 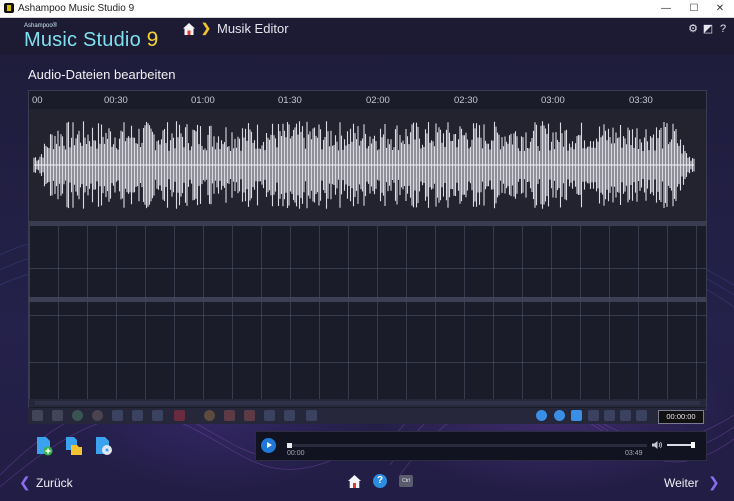 I want to click on export-icon, so click(x=311, y=415).